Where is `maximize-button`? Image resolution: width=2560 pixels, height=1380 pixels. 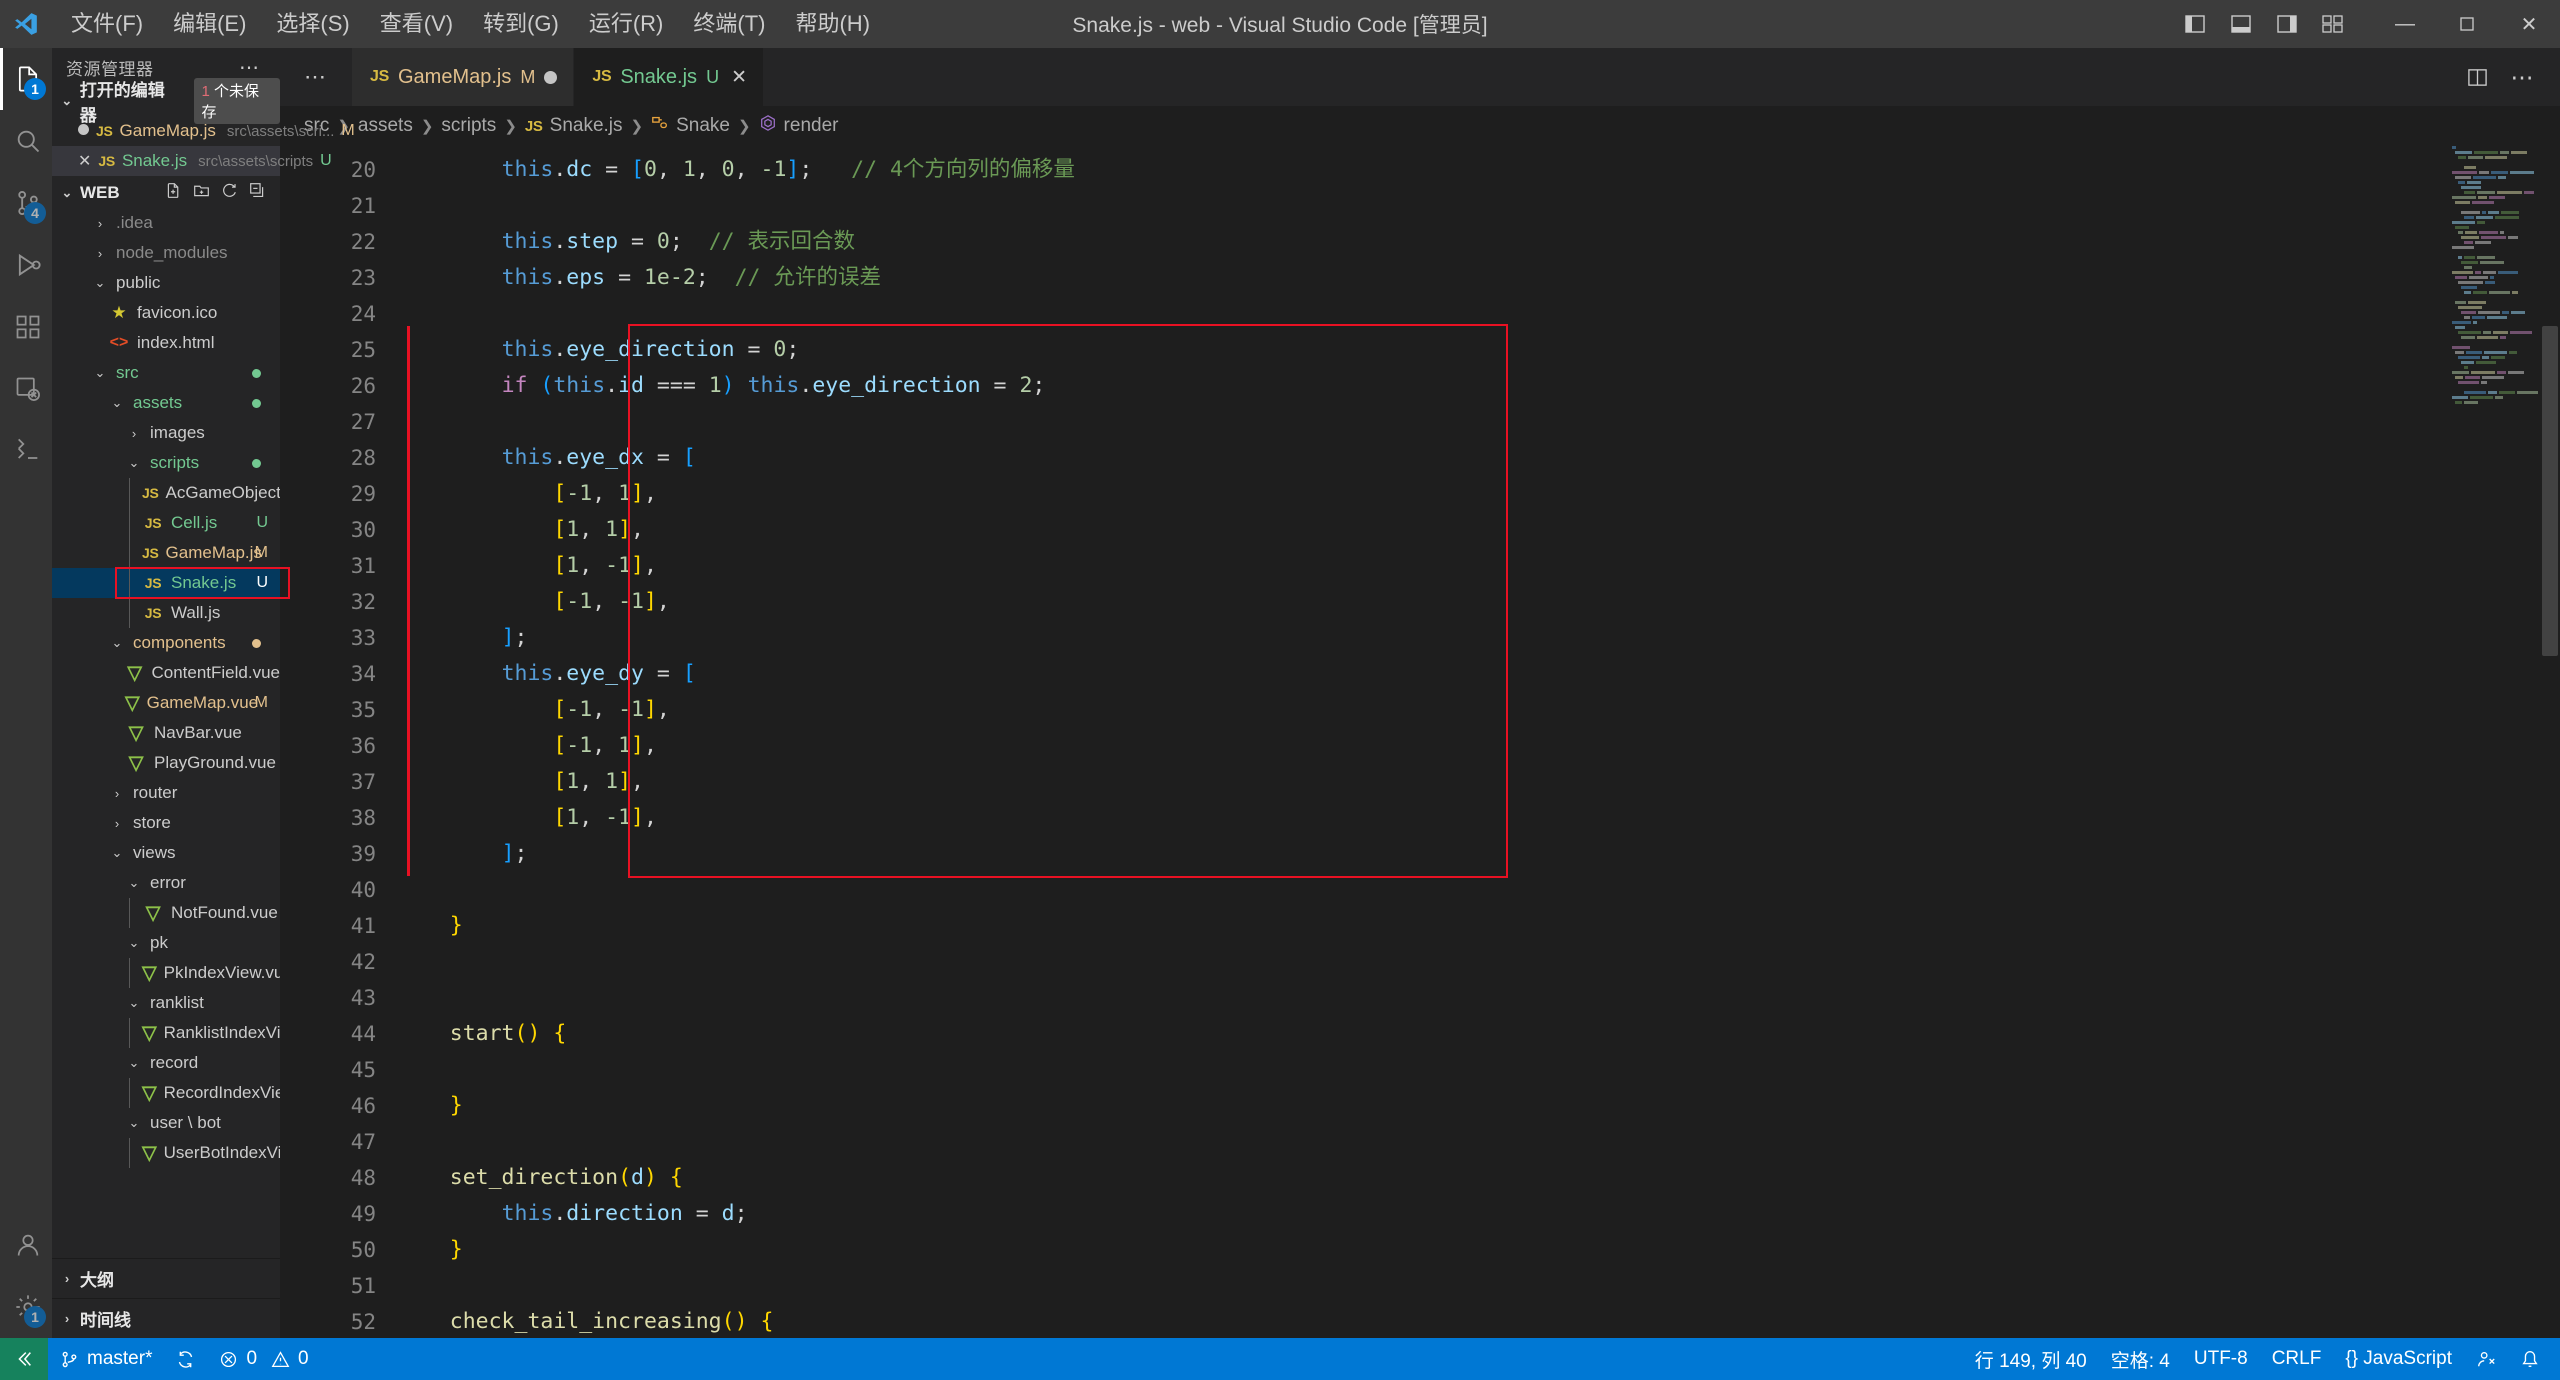
maximize-button is located at coordinates (2467, 24).